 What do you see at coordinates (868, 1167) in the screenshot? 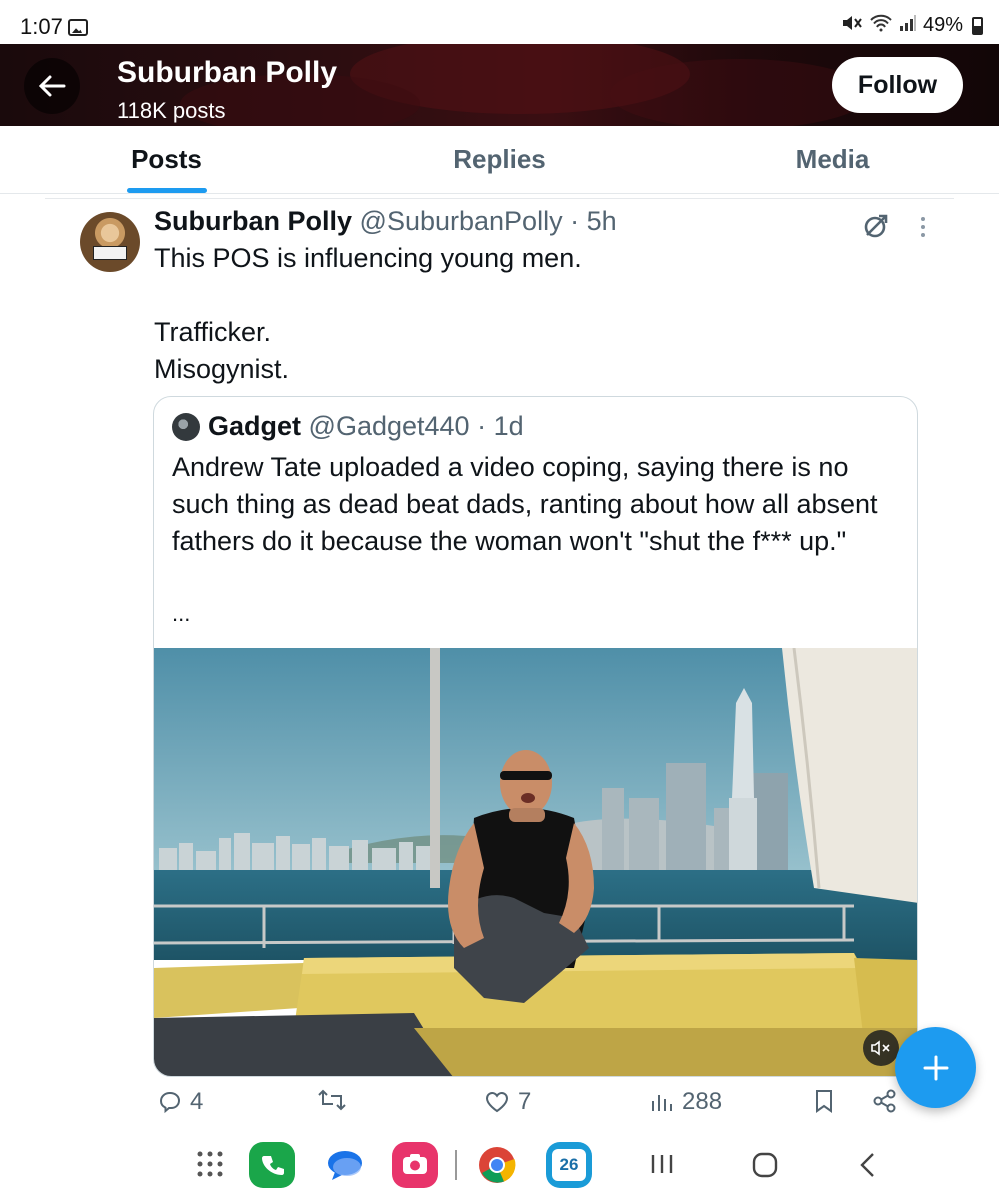
I see `back-nav-button` at bounding box center [868, 1167].